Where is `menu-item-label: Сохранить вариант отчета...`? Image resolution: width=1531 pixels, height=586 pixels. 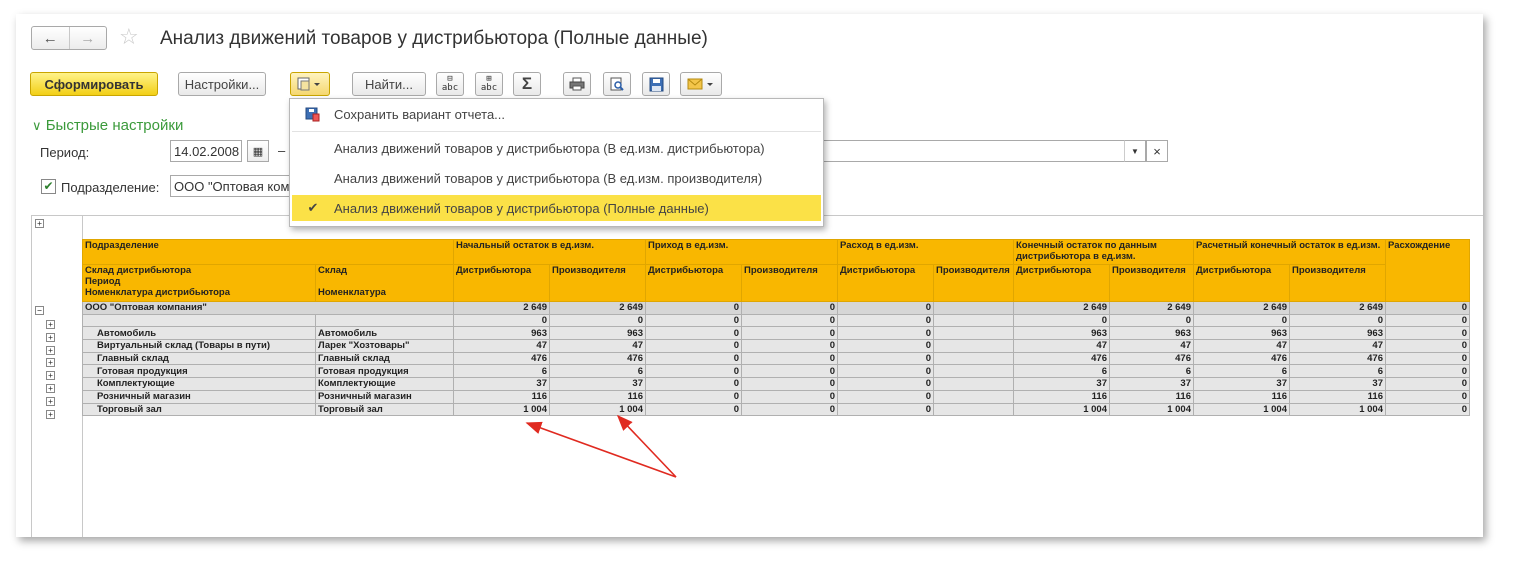 menu-item-label: Сохранить вариант отчета... is located at coordinates (420, 114).